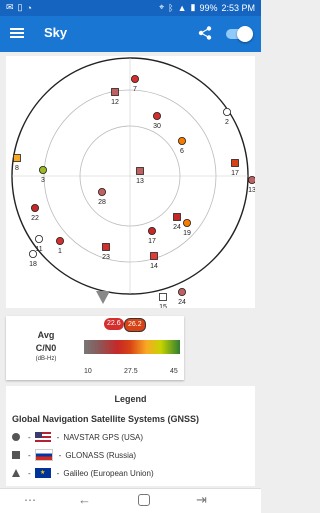 The image size is (320, 513). What do you see at coordinates (103, 437) in the screenshot?
I see `legend-text-gps: NAVSTAR GPS (USA)` at bounding box center [103, 437].